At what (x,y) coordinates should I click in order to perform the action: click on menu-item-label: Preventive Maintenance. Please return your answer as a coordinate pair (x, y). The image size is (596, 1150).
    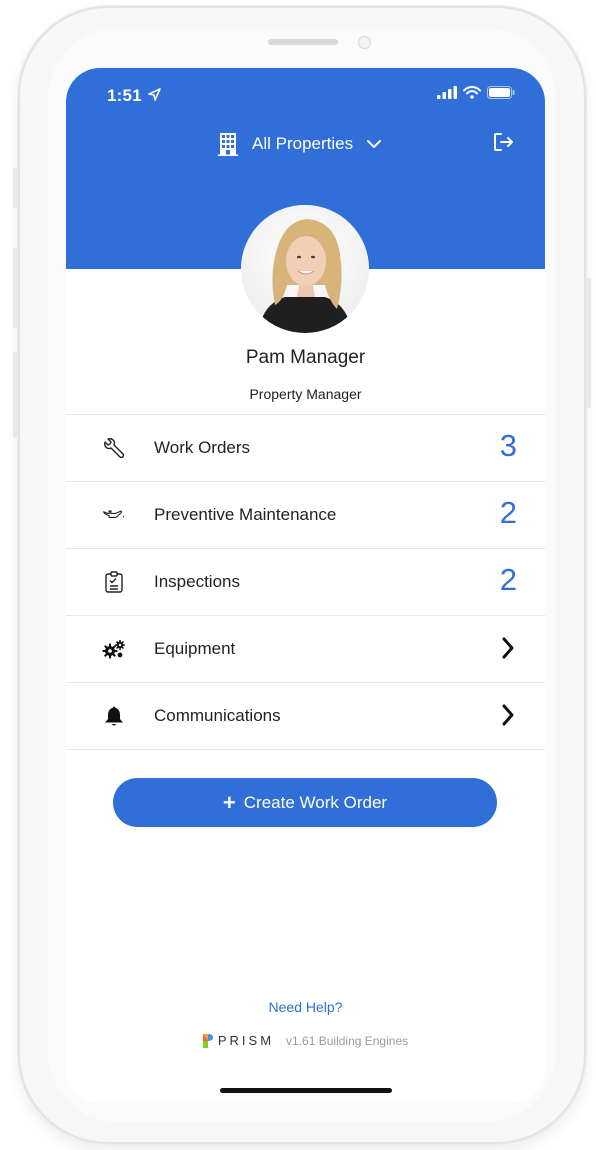
    Looking at the image, I should click on (245, 514).